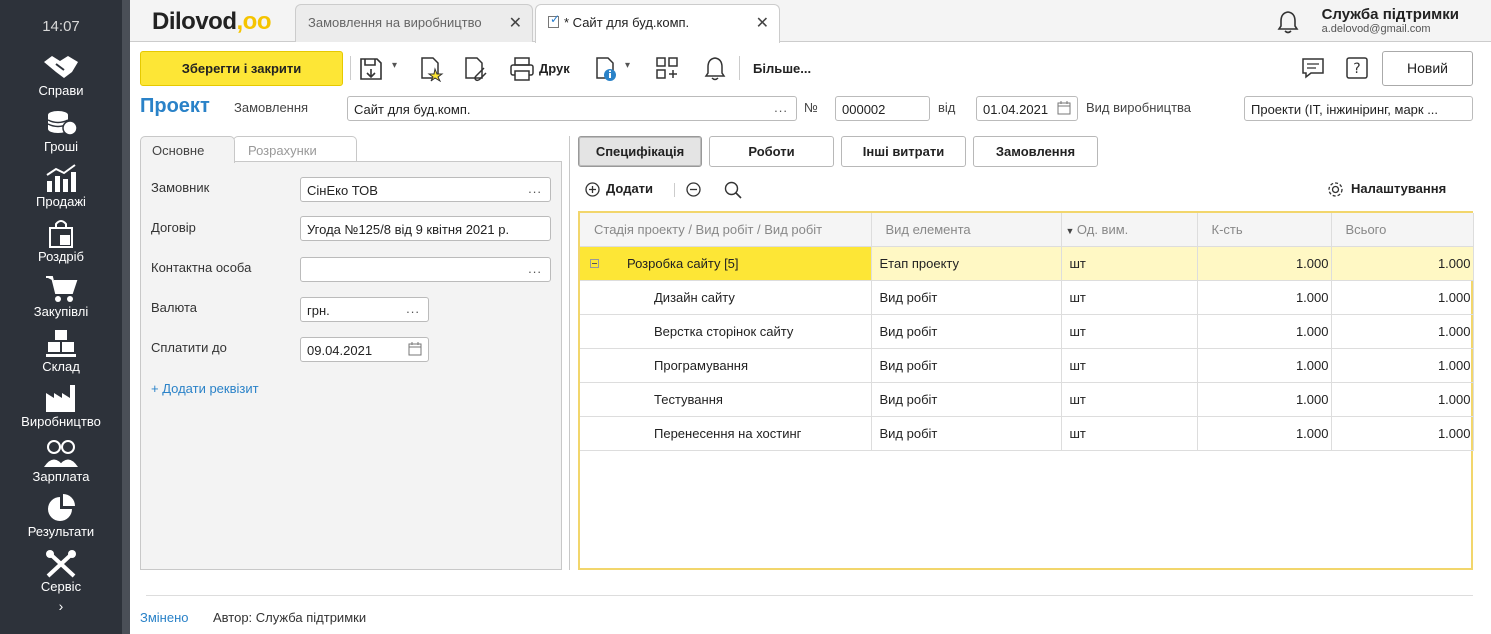 The width and height of the screenshot is (1491, 634). I want to click on column-header-total: Всього, so click(1402, 230).